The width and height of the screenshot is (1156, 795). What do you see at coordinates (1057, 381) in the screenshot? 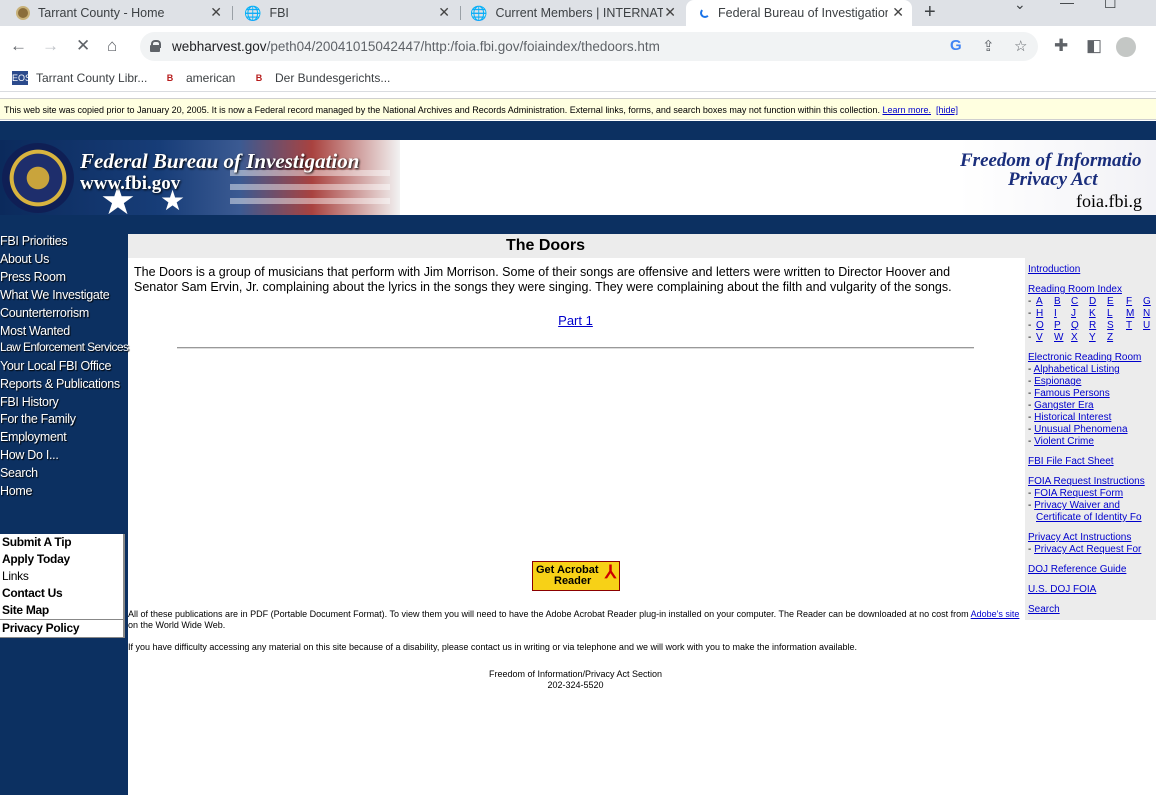
I see `err-espionage-link: Espionage` at bounding box center [1057, 381].